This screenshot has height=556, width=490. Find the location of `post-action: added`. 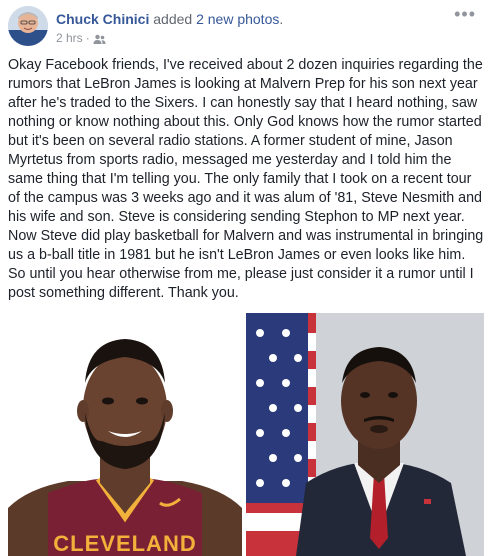

post-action: added is located at coordinates (173, 19).